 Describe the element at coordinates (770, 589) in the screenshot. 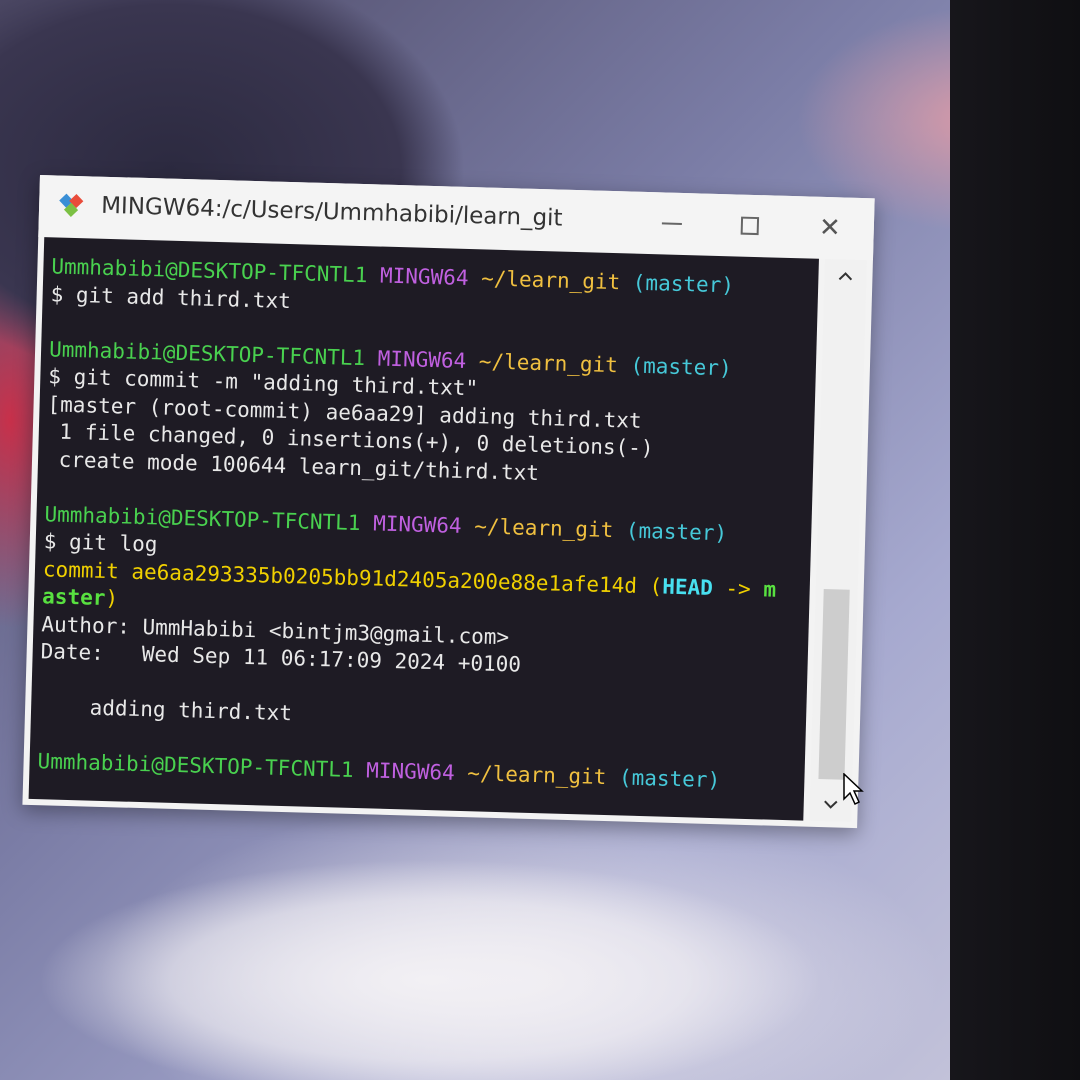

I see `branch-ref: m` at that location.